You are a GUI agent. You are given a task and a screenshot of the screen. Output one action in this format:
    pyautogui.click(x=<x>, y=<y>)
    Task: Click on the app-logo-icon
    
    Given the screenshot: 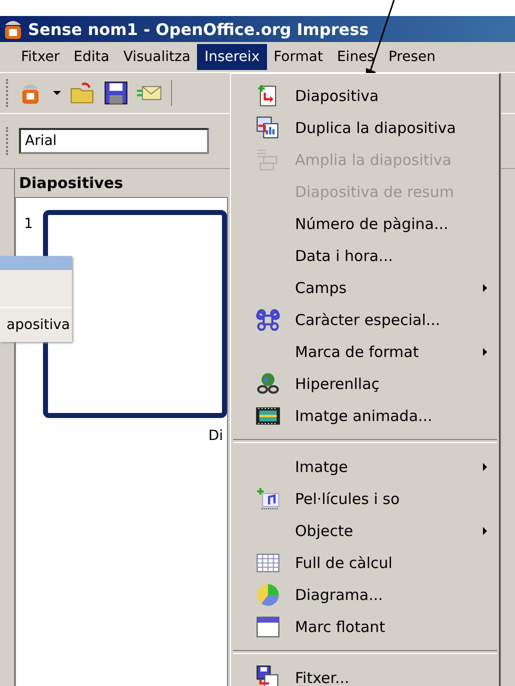 What is the action you would take?
    pyautogui.click(x=13, y=29)
    